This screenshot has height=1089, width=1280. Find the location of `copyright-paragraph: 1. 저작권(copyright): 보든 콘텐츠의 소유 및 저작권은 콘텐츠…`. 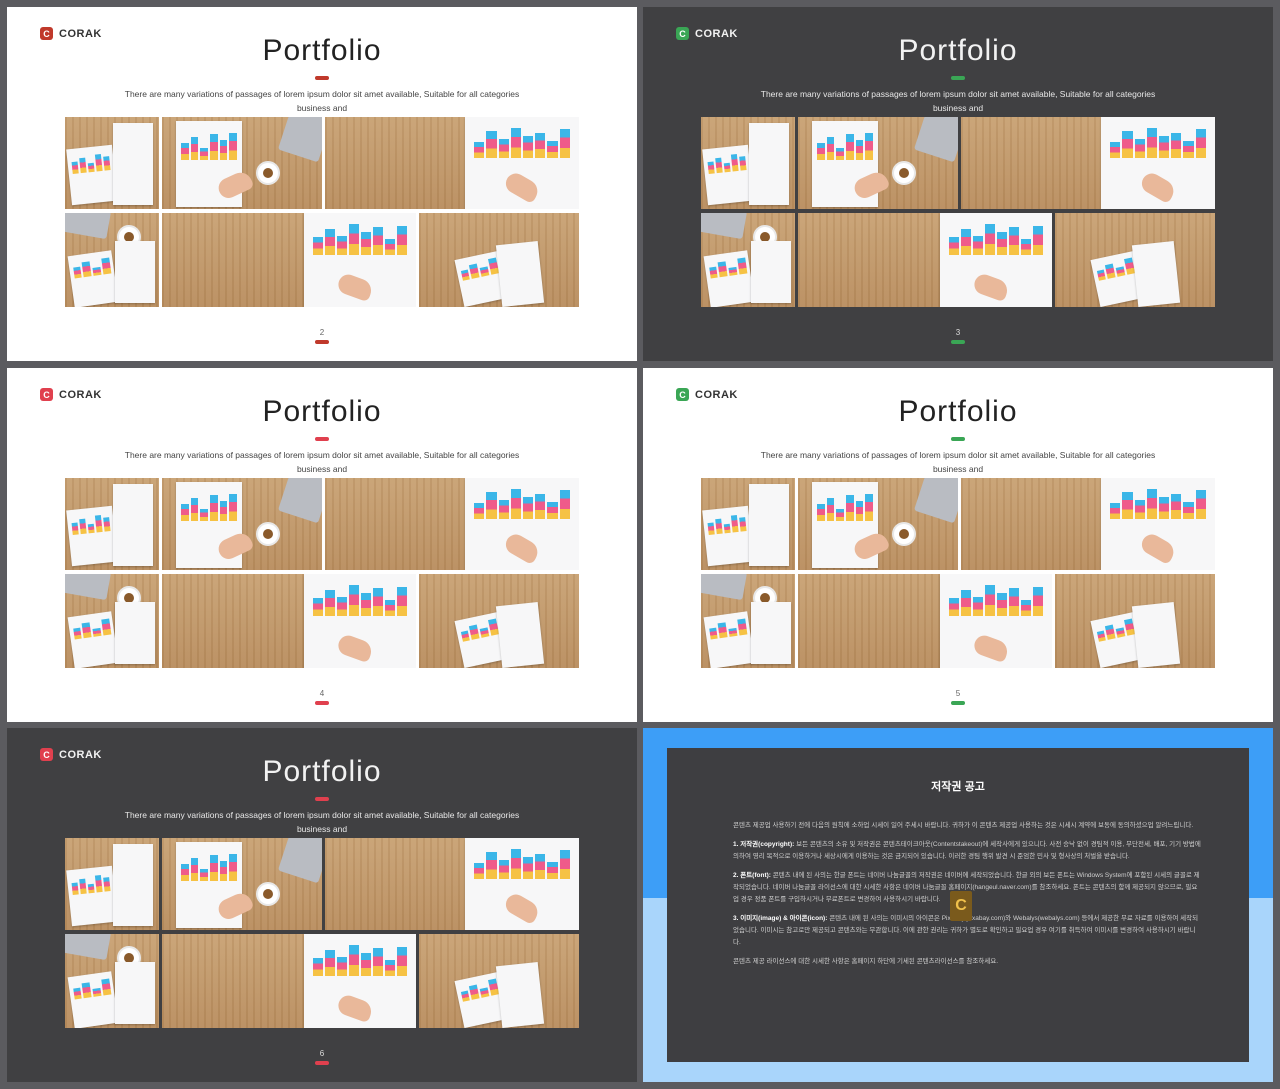

copyright-paragraph: 1. 저작권(copyright): 보든 콘텐츠의 소유 및 저작권은 콘텐츠… is located at coordinates (967, 850).